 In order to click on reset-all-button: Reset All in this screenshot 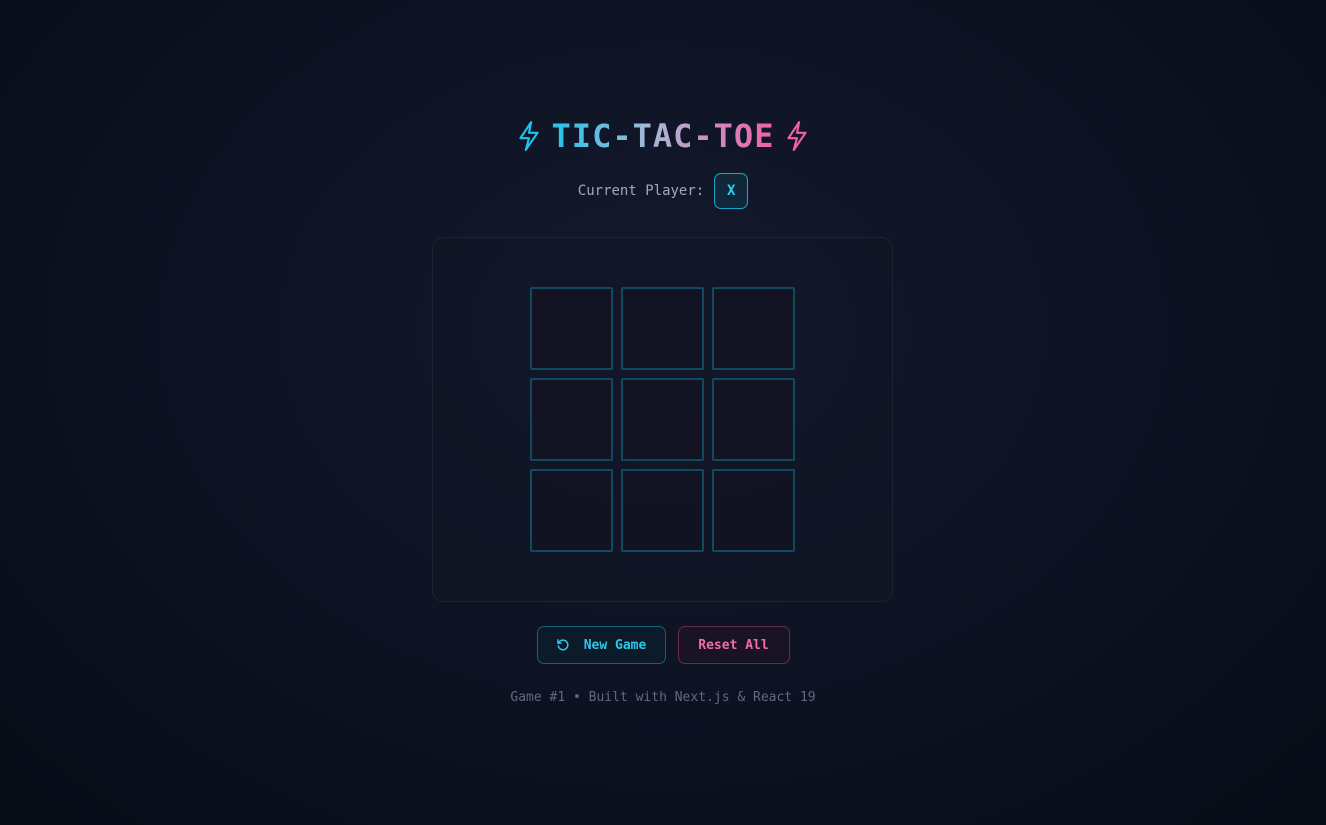, I will do `click(733, 645)`.